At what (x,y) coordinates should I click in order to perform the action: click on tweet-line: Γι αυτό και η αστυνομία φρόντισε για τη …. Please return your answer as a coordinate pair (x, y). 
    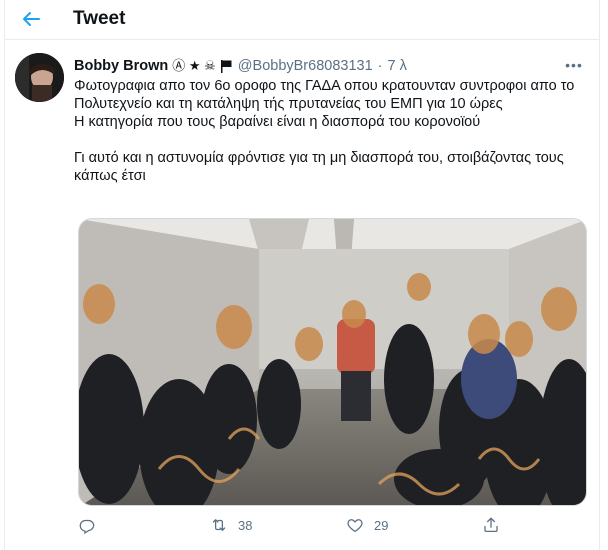
    Looking at the image, I should click on (319, 167).